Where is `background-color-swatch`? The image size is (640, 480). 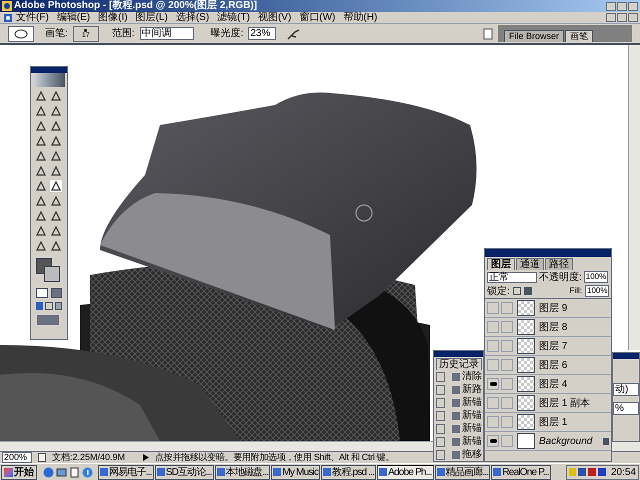 background-color-swatch is located at coordinates (52, 274).